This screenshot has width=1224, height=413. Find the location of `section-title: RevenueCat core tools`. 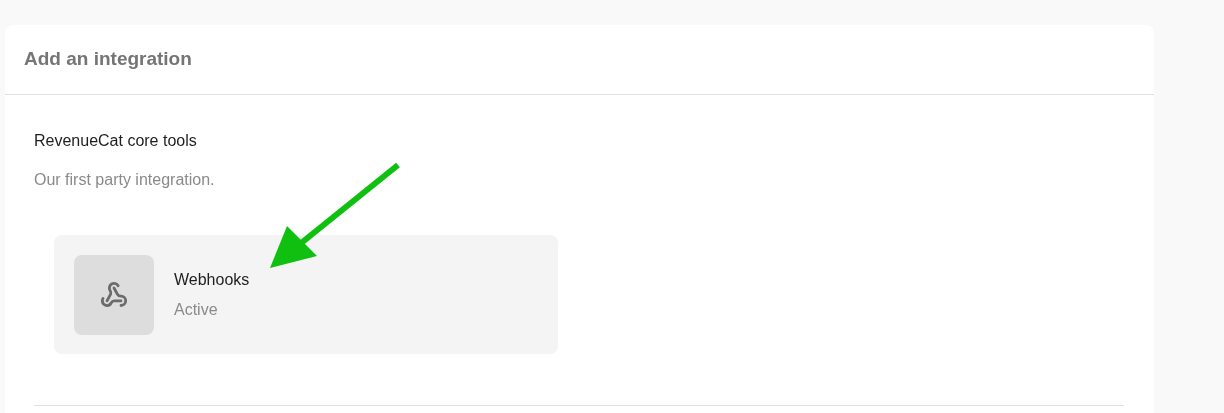

section-title: RevenueCat core tools is located at coordinates (116, 141).